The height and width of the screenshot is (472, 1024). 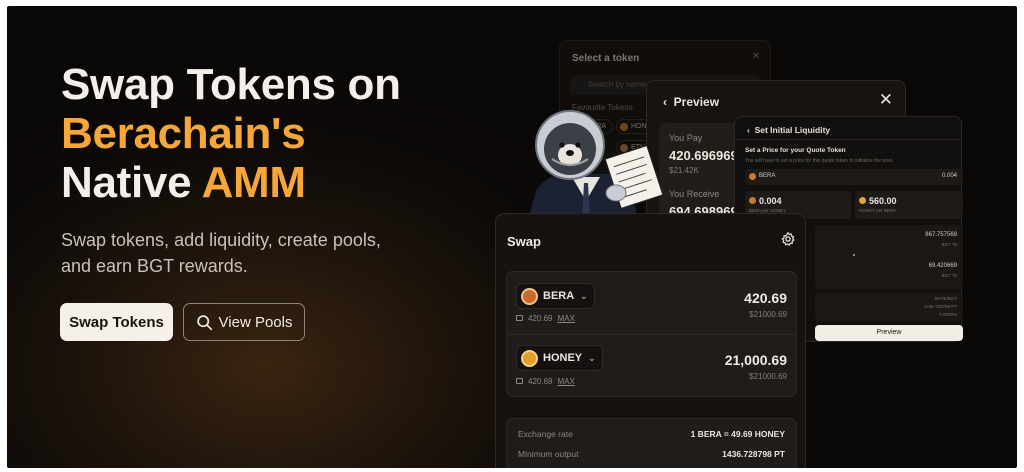 What do you see at coordinates (889, 257) in the screenshot?
I see `liquidity-amounts: 867.757569 BGT 75 69.420669 BGT 75` at bounding box center [889, 257].